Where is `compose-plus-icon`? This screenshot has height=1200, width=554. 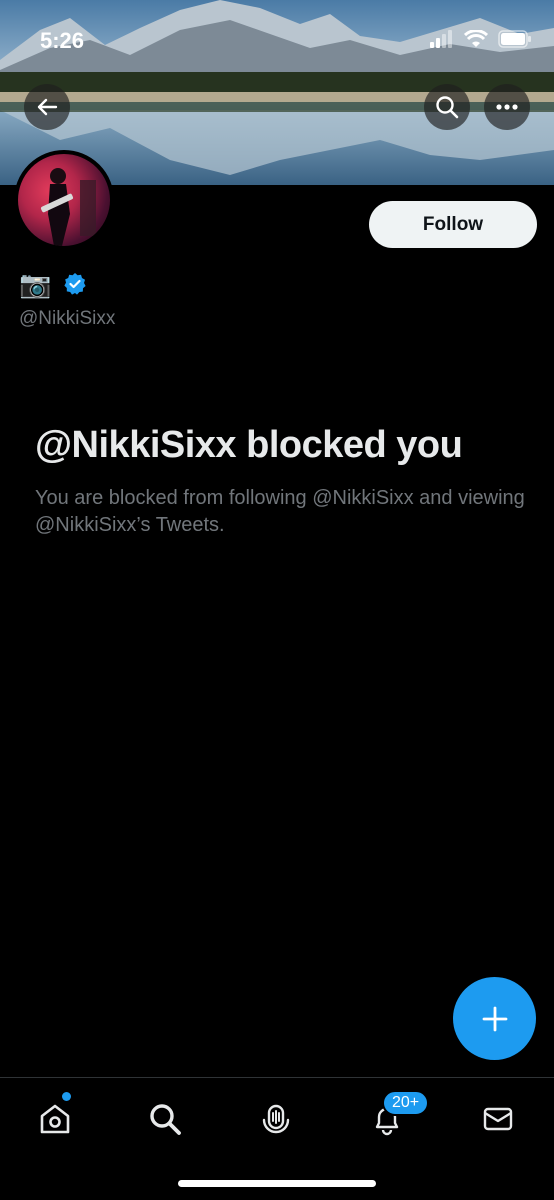 compose-plus-icon is located at coordinates (494, 1018).